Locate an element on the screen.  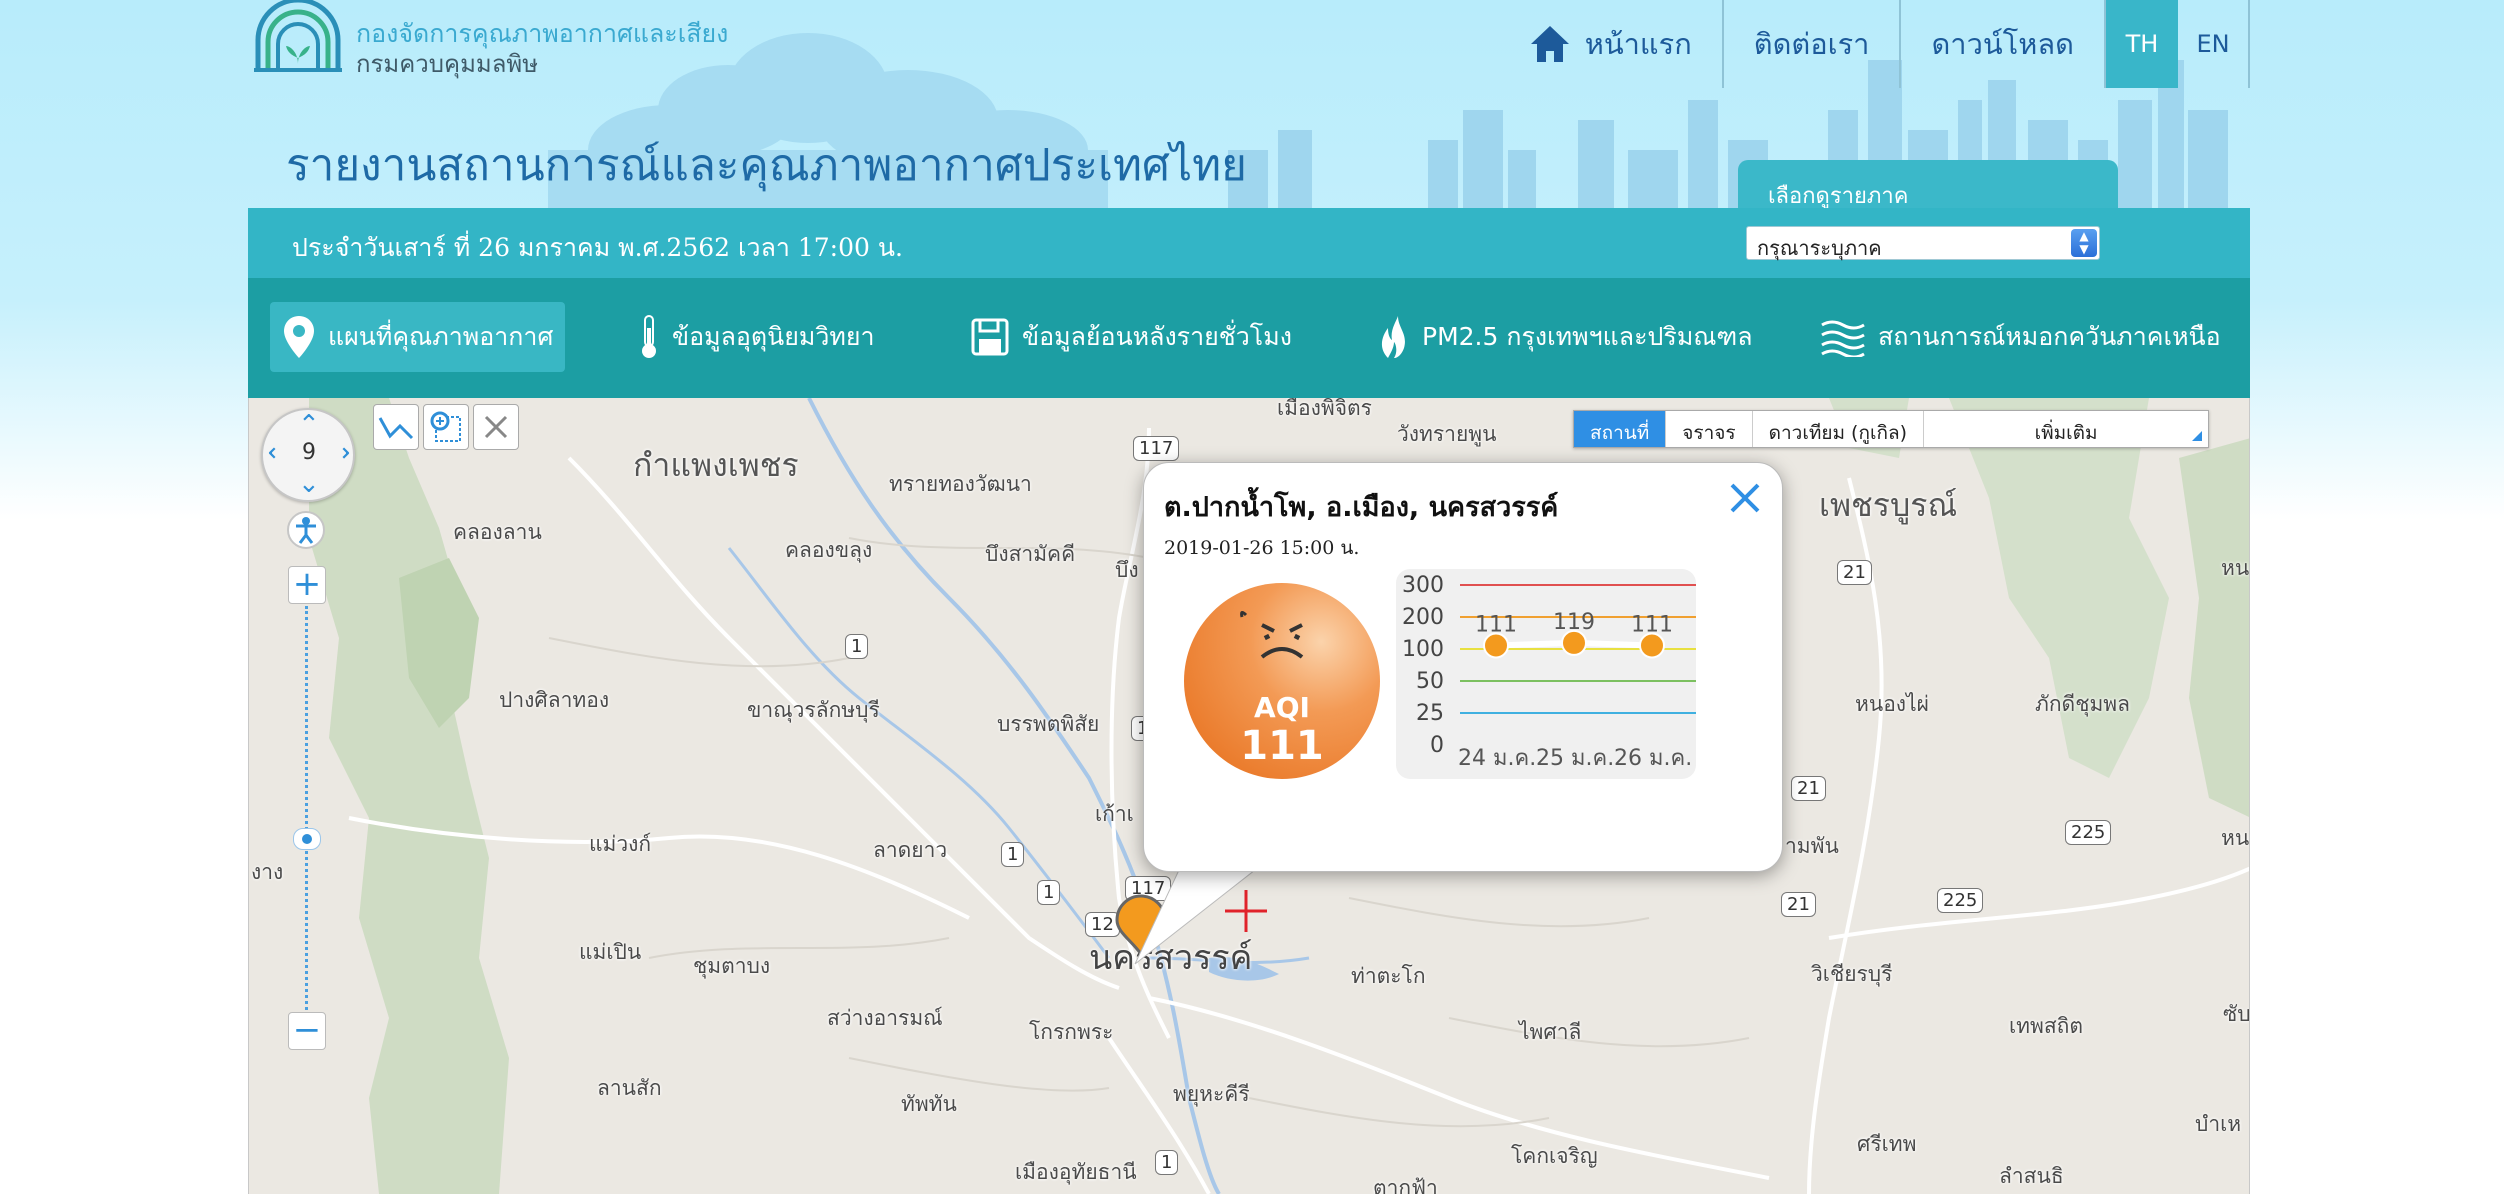
tab-pm25-bangkok: PM2.5 กรุงเทพฯและปริมณฑล is located at coordinates (1564, 337).